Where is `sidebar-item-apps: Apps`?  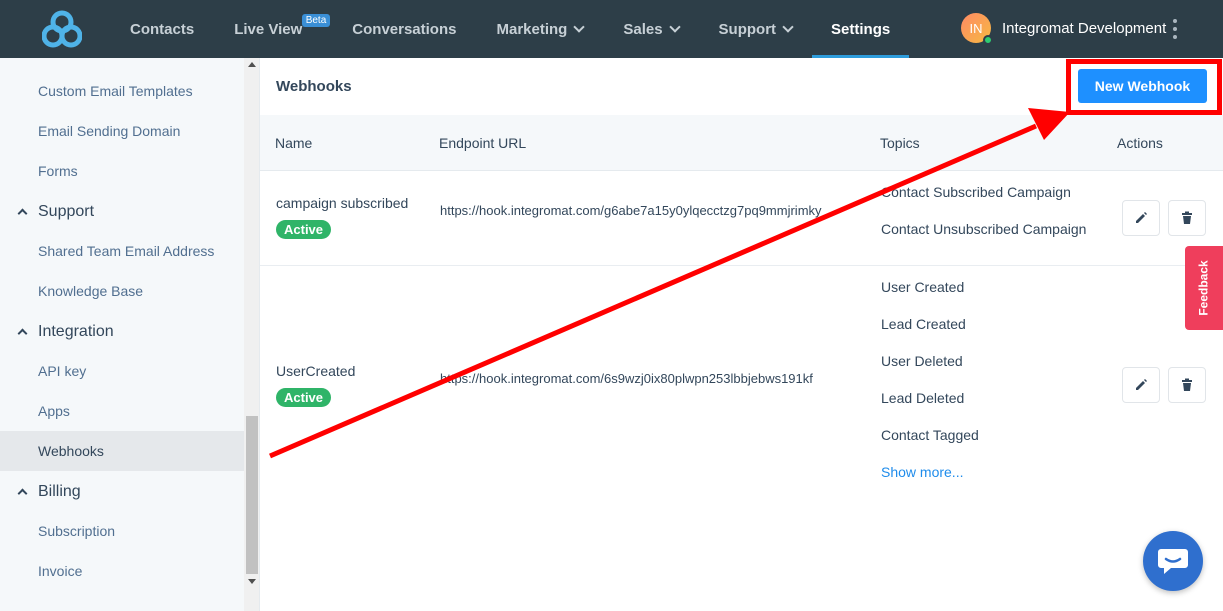
sidebar-item-apps: Apps is located at coordinates (122, 411).